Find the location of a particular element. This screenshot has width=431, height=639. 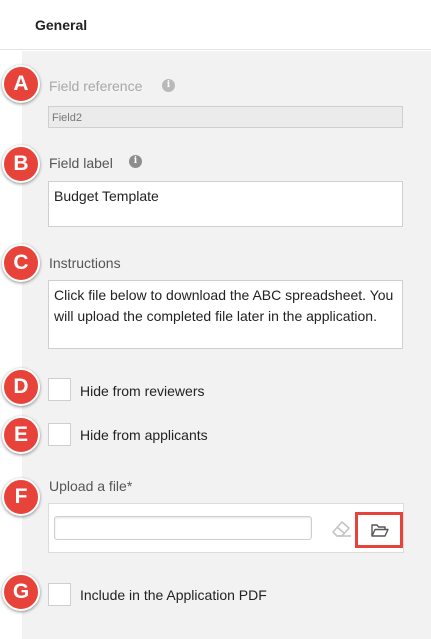

marker-d: D is located at coordinates (21, 387).